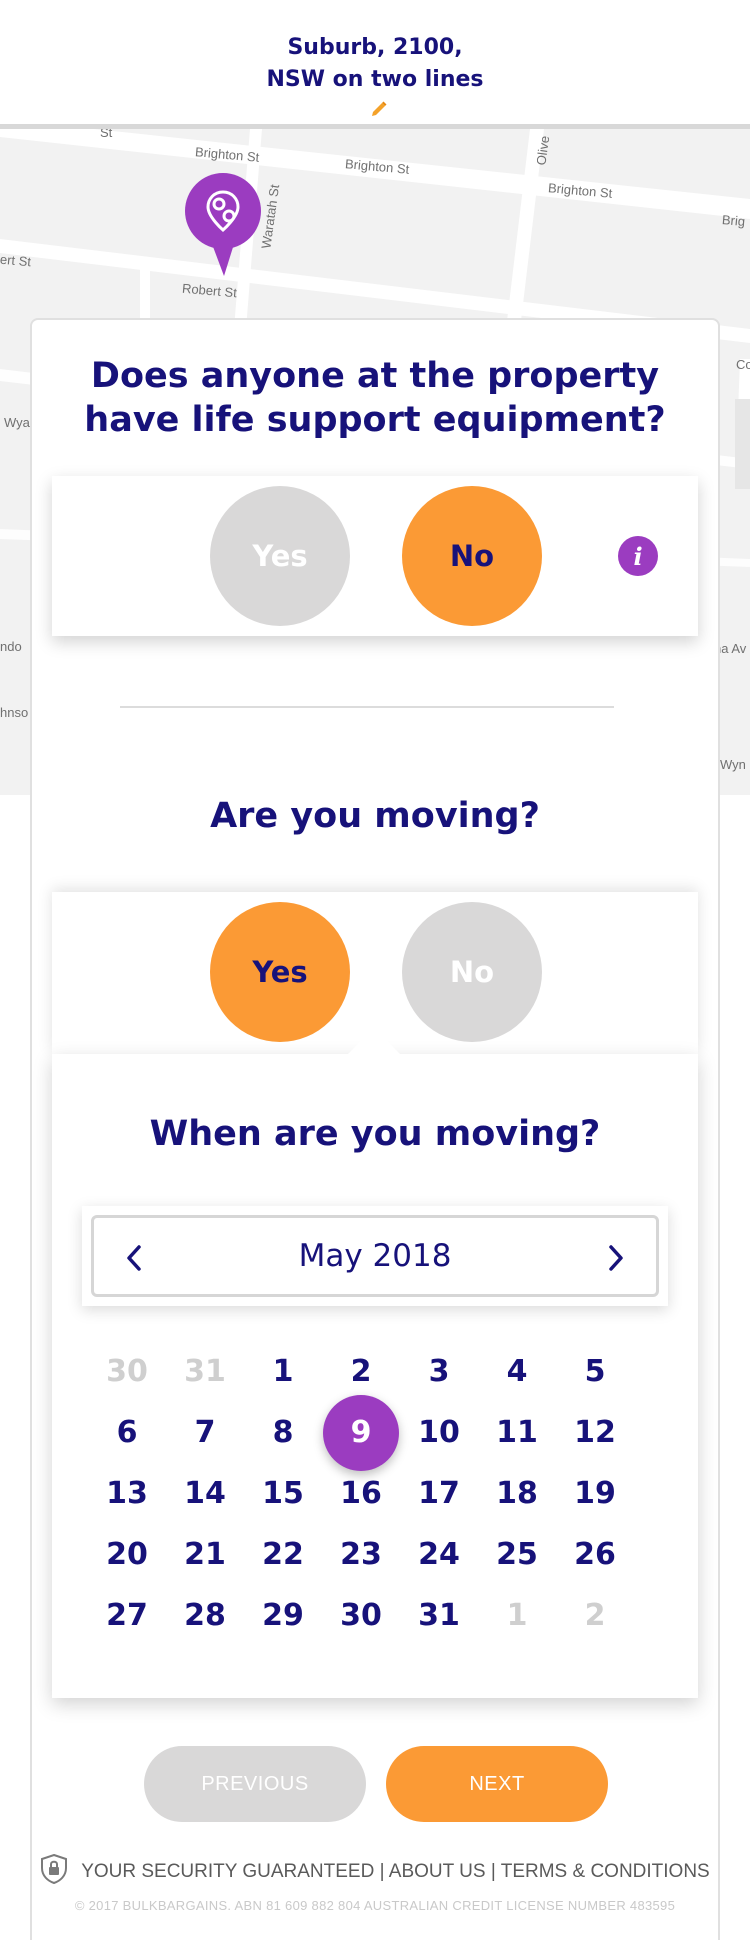  I want to click on calendar-day-selected: 9, so click(361, 1433).